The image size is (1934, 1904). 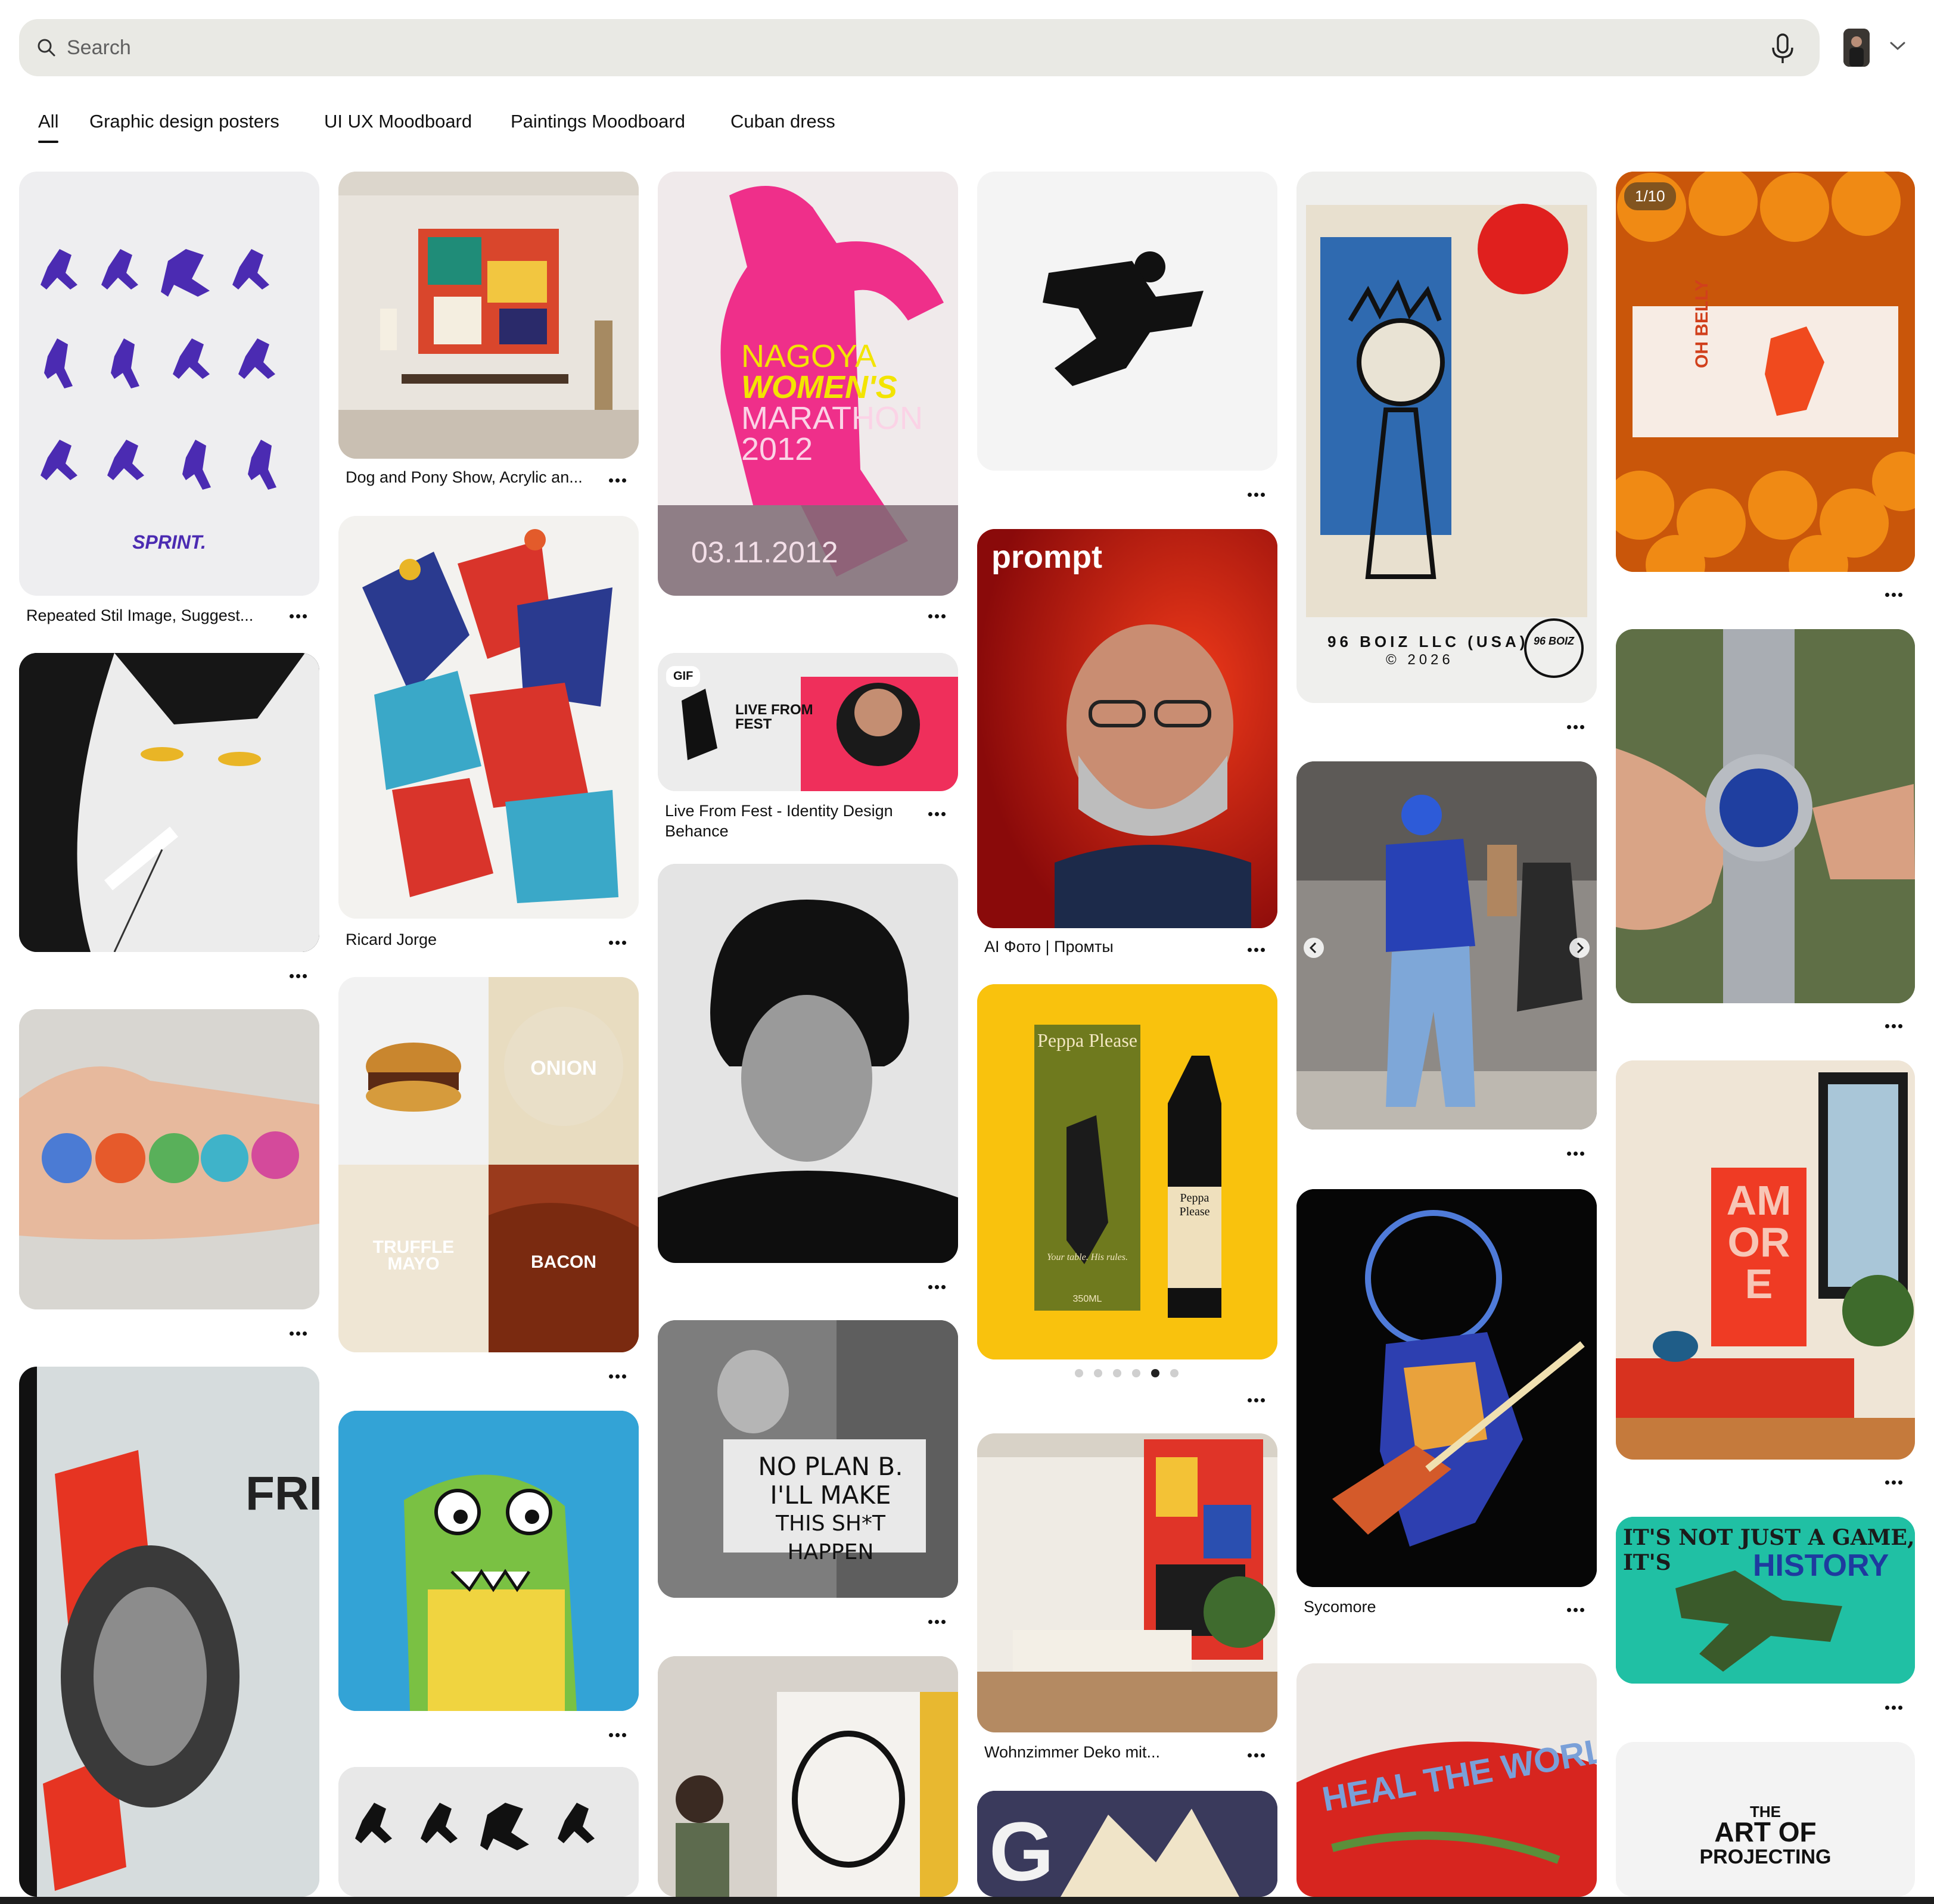 What do you see at coordinates (488, 315) in the screenshot?
I see `pin-living-room-art` at bounding box center [488, 315].